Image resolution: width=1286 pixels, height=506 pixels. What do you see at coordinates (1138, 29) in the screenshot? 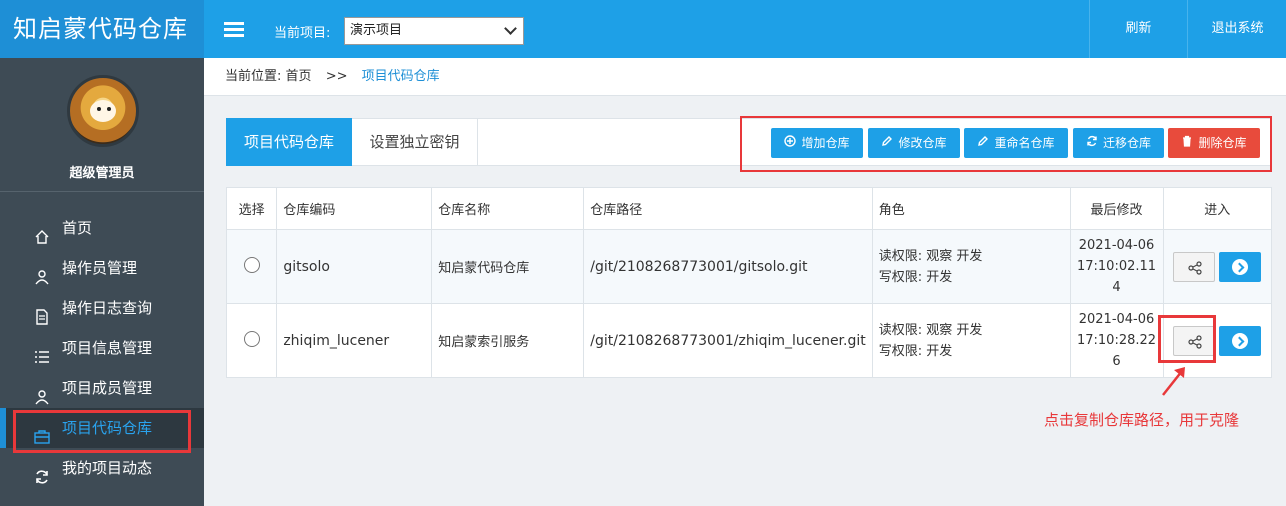
I see `refresh-button: 刷新` at bounding box center [1138, 29].